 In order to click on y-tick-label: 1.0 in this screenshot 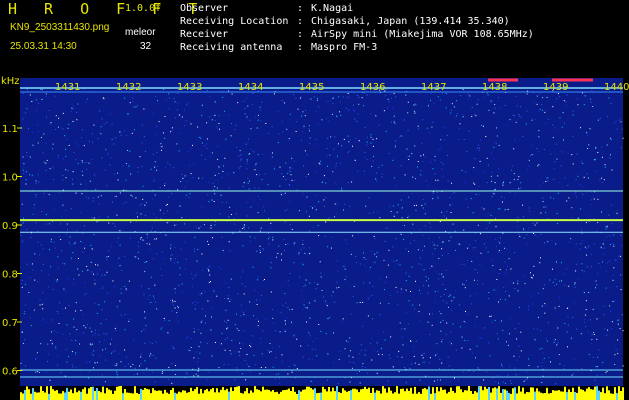, I will do `click(10, 178)`.